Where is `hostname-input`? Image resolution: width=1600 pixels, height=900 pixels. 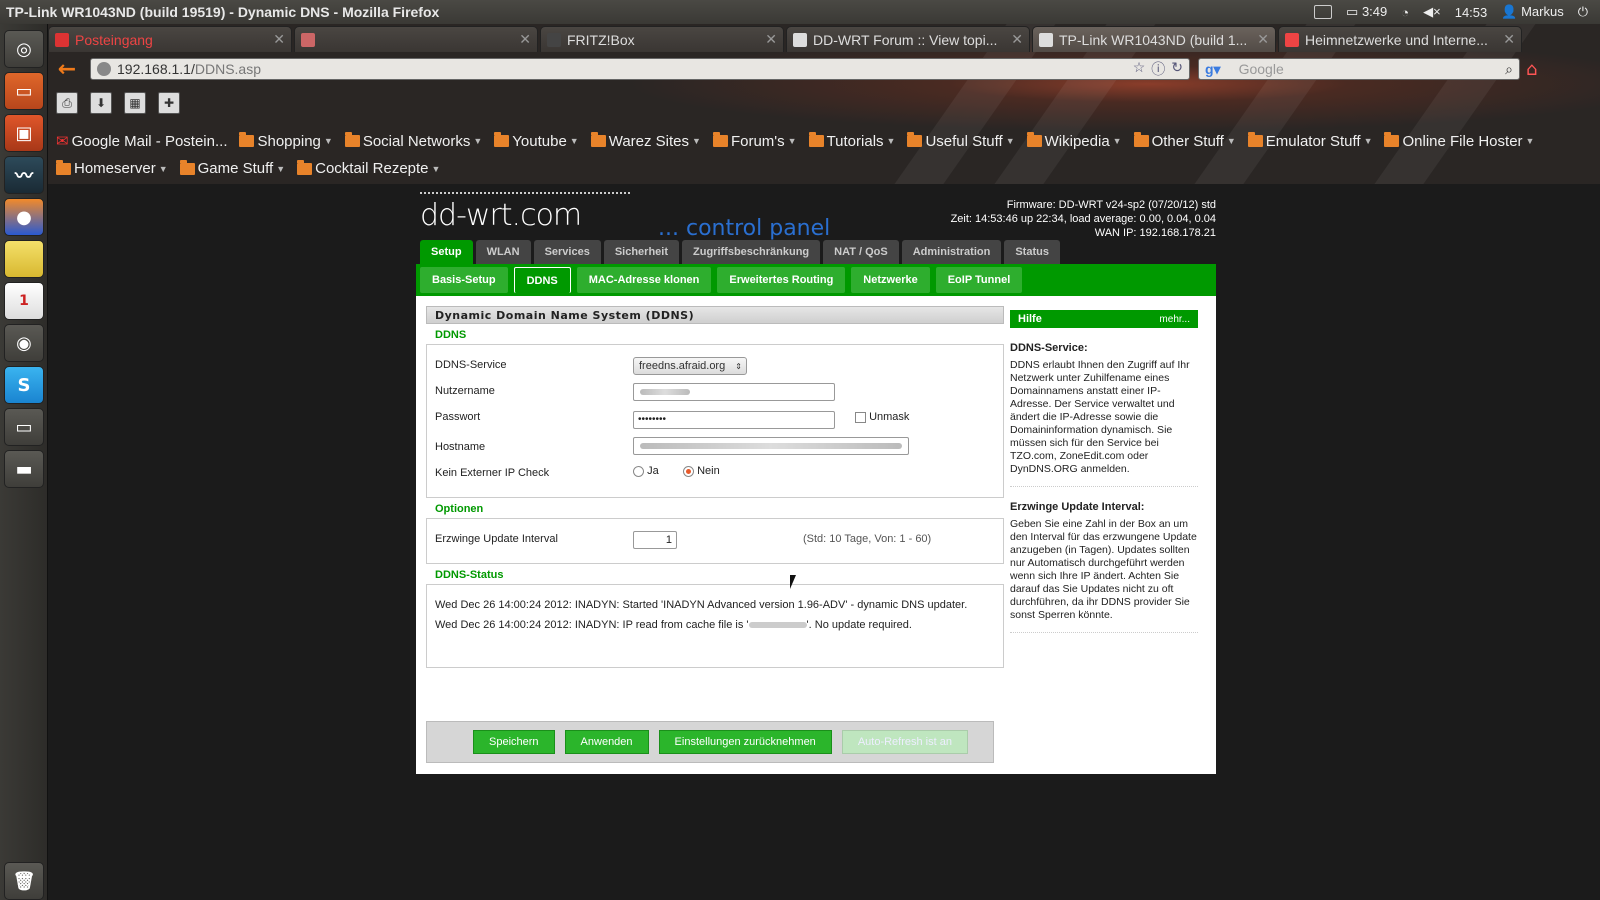
hostname-input is located at coordinates (771, 446).